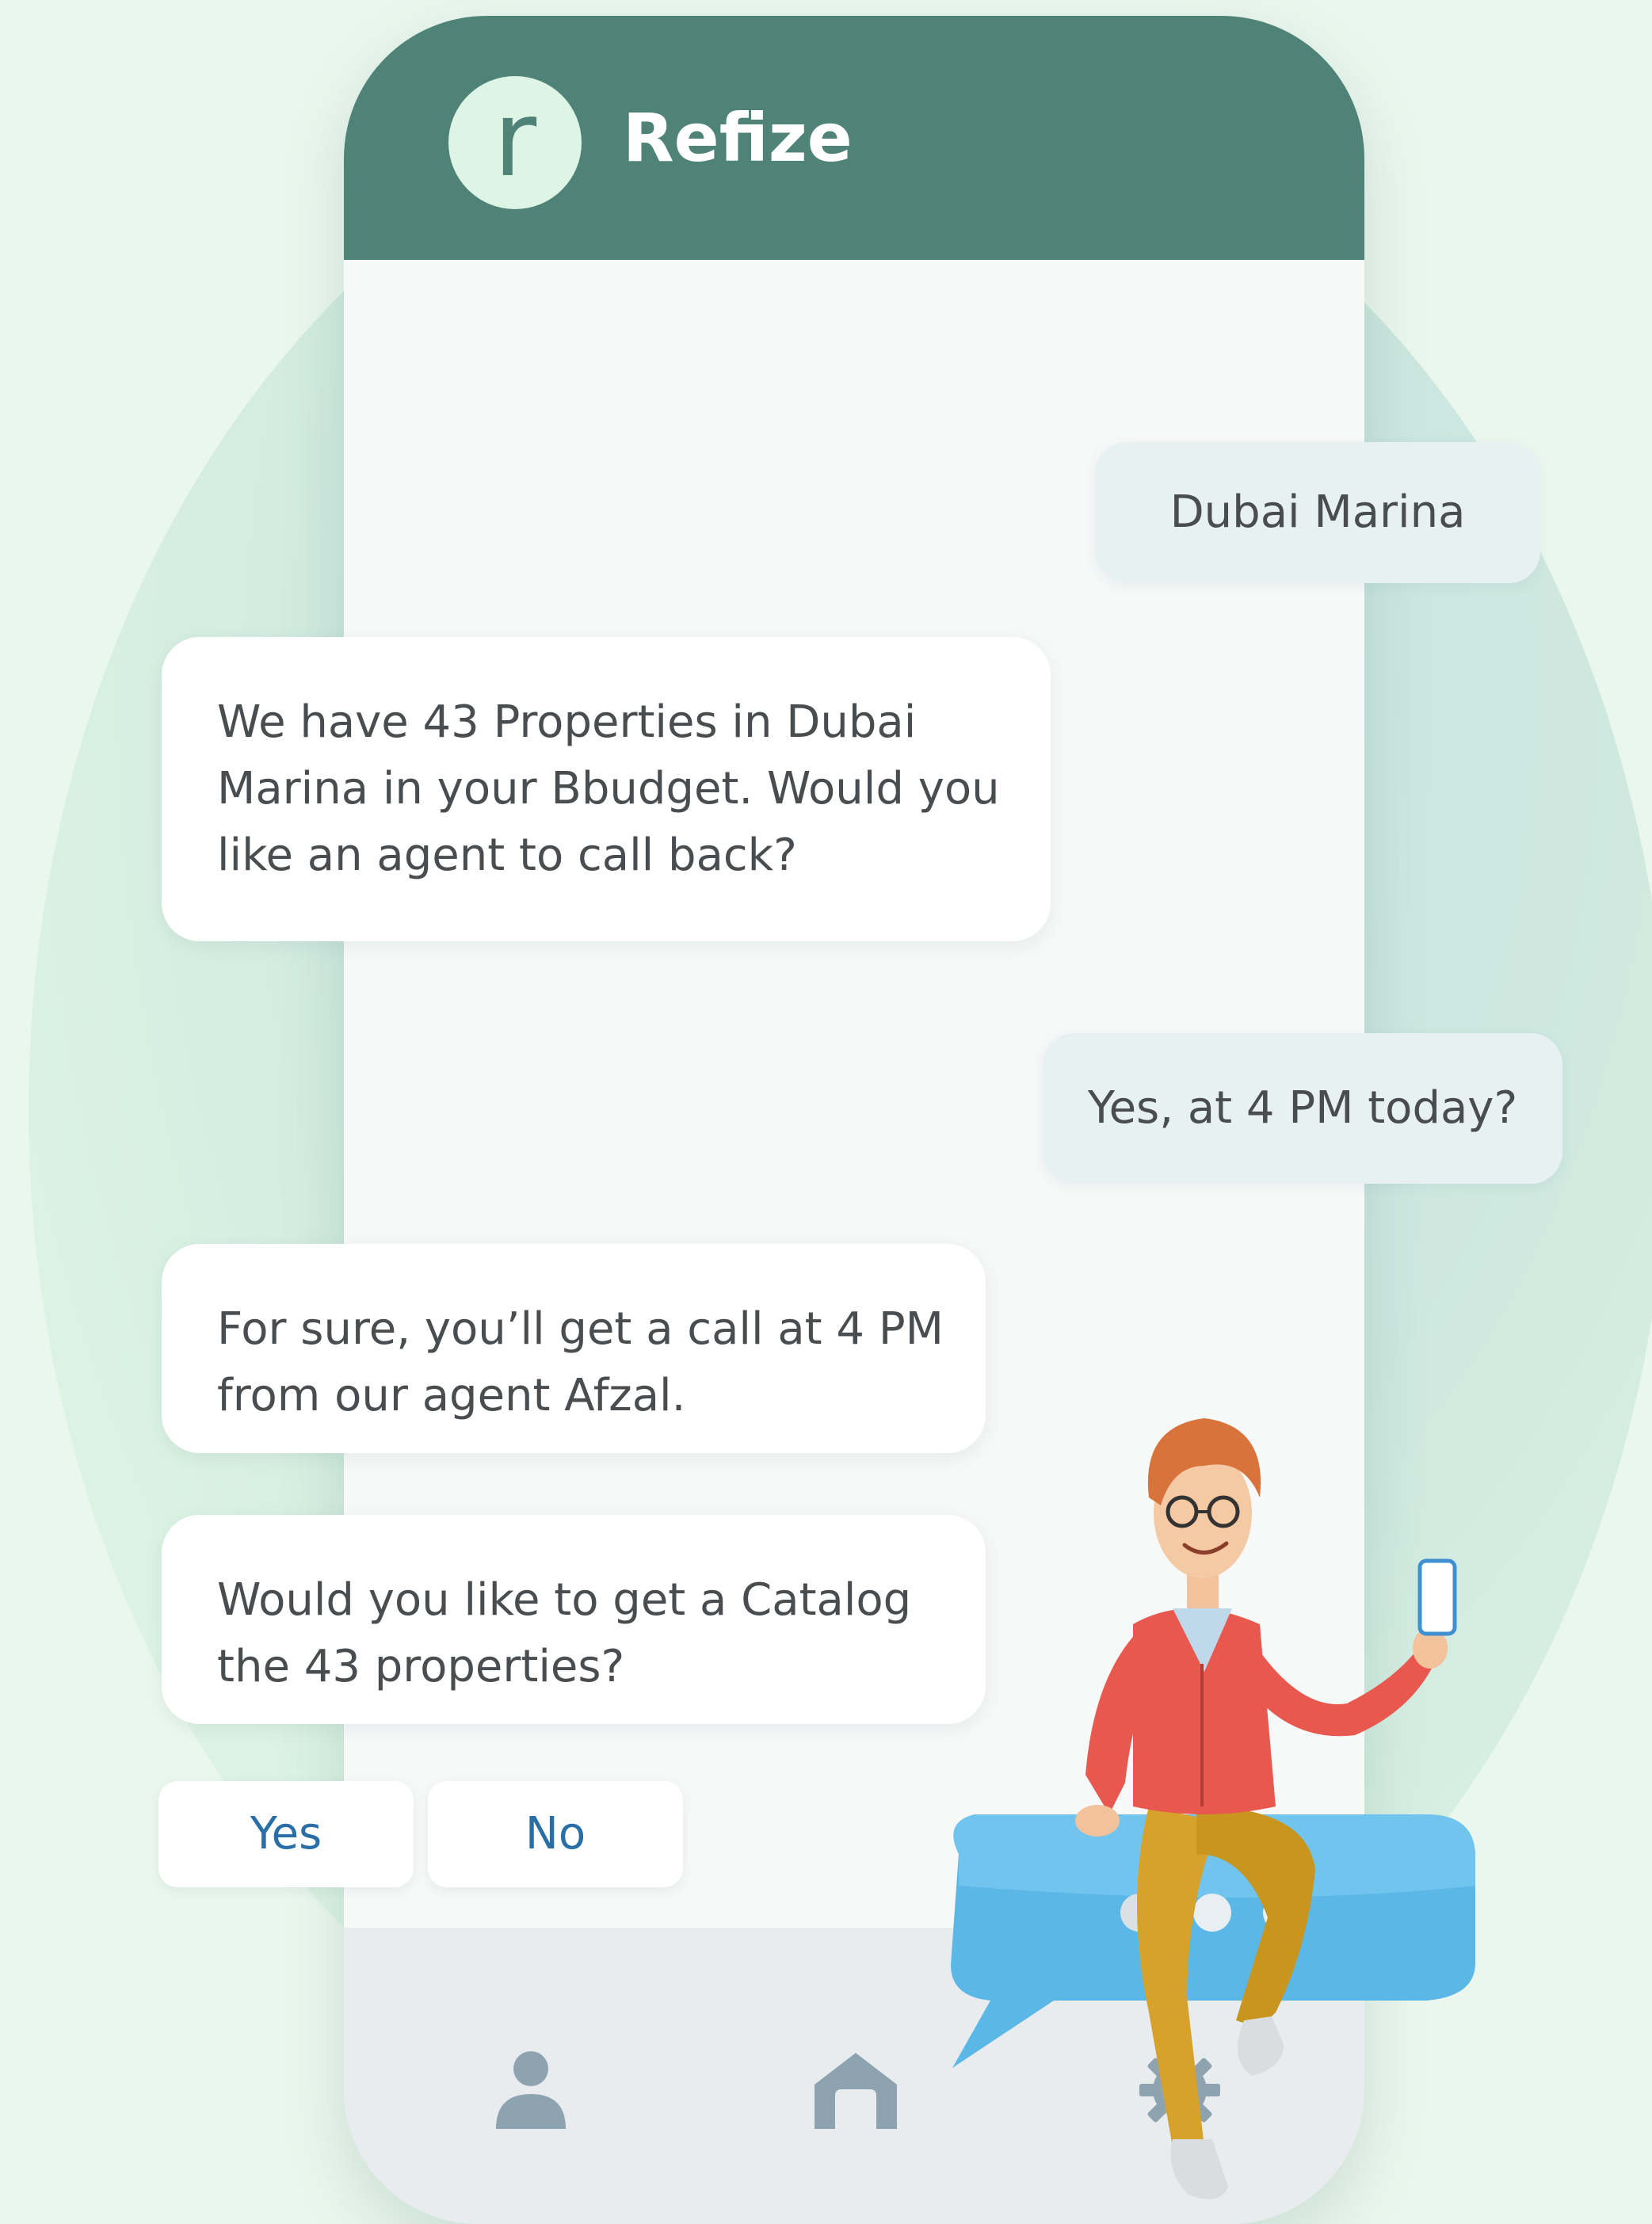 The height and width of the screenshot is (2224, 1652). What do you see at coordinates (286, 1834) in the screenshot?
I see `quick-reply-yes-button: Yes` at bounding box center [286, 1834].